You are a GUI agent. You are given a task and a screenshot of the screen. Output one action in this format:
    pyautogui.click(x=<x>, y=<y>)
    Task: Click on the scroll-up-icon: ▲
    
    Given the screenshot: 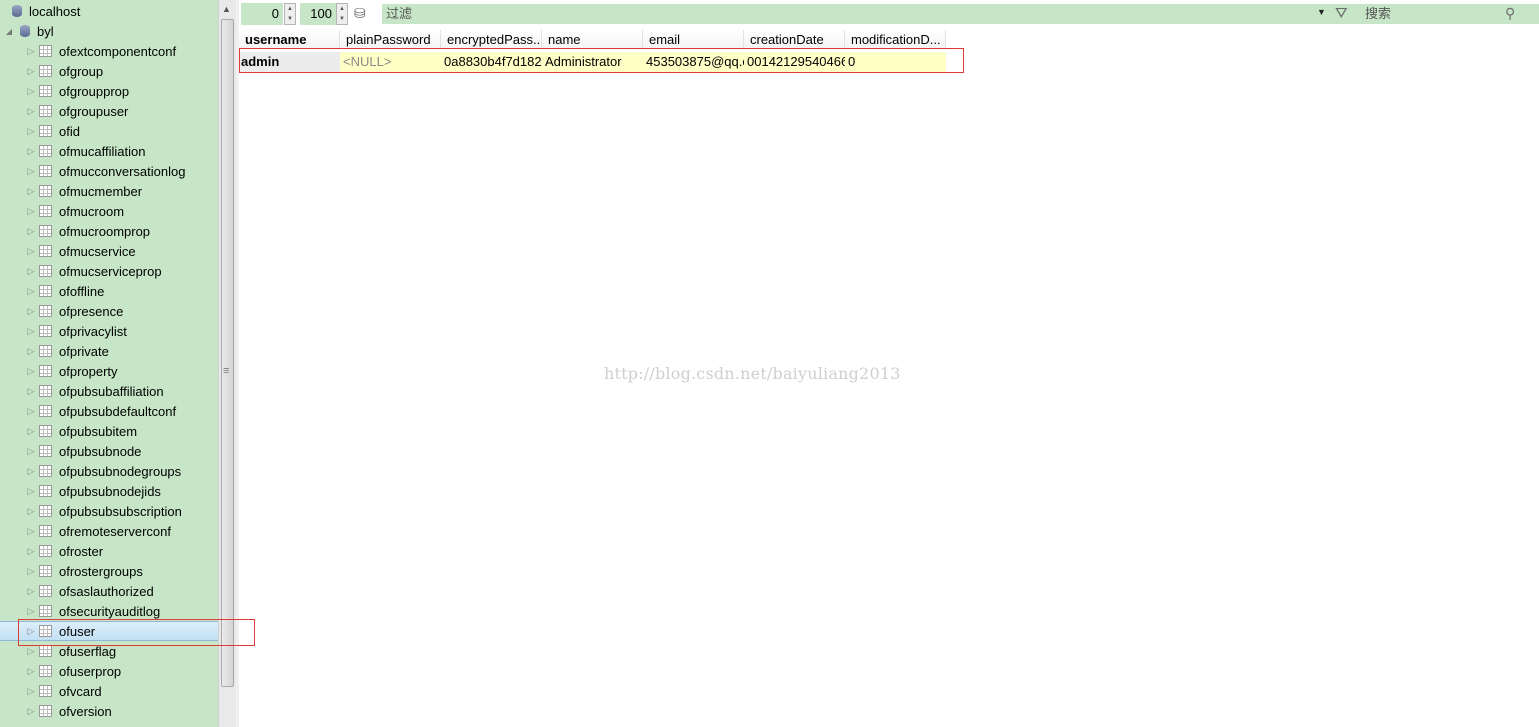 What is the action you would take?
    pyautogui.click(x=226, y=9)
    